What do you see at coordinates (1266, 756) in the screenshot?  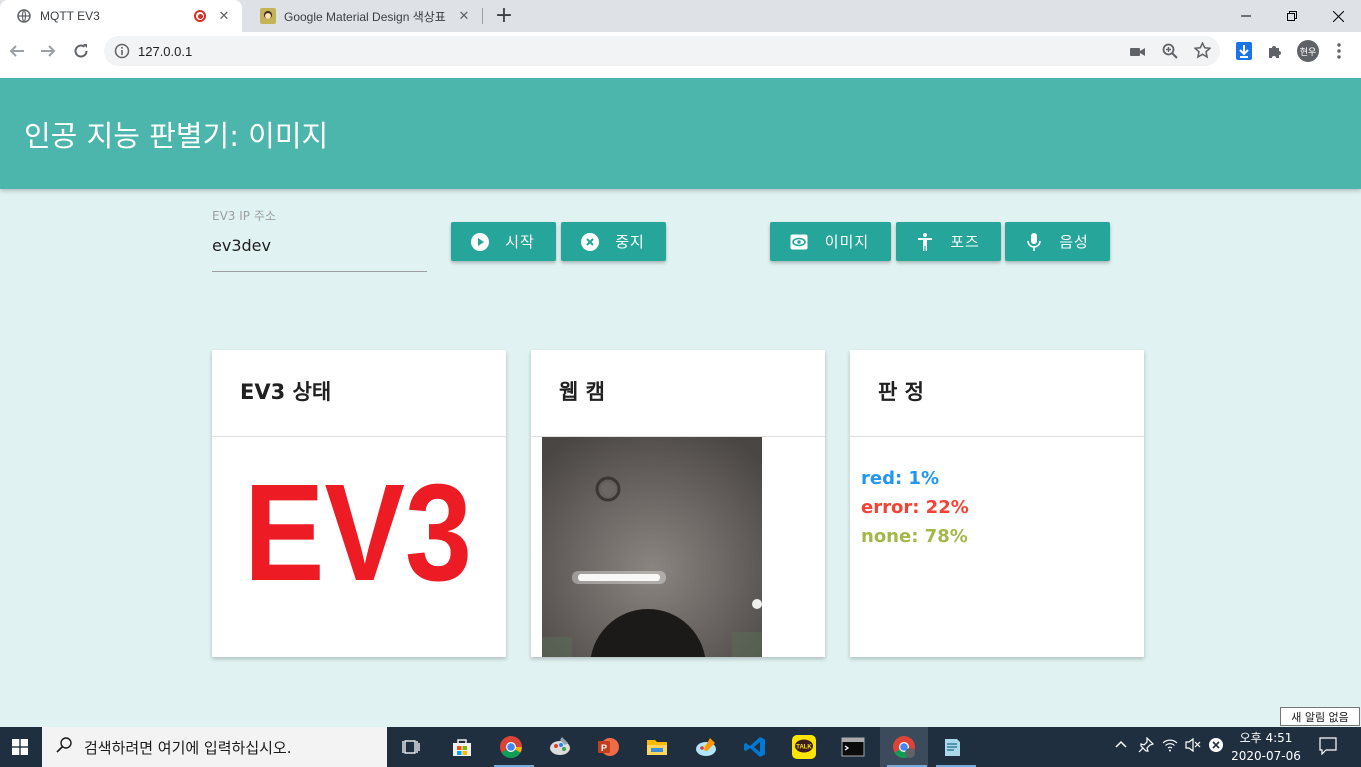 I see `clock-date: 2020-07-06` at bounding box center [1266, 756].